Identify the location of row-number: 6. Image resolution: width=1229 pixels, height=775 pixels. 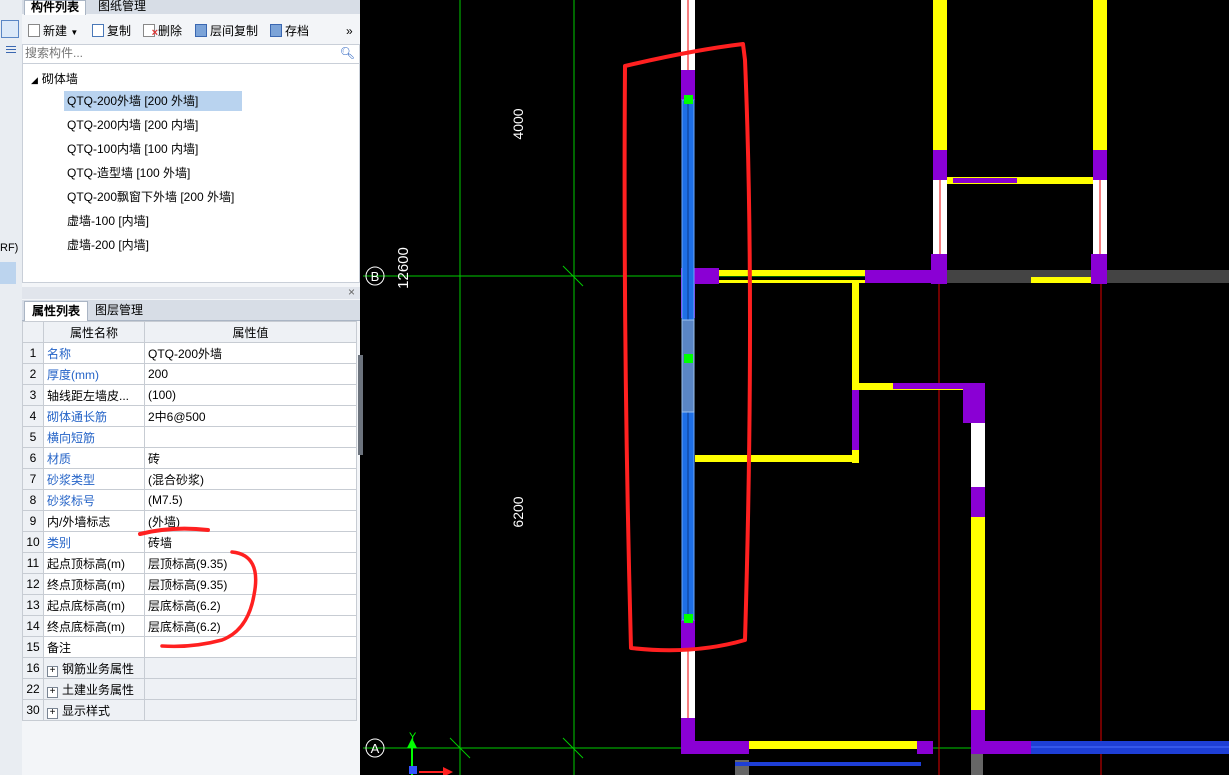
(33, 458).